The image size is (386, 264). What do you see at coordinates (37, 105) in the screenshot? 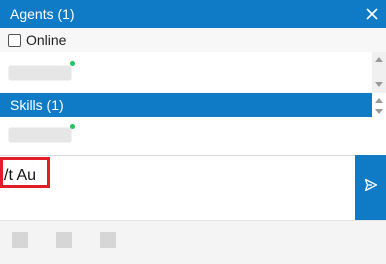
I see `skills-header-title: Skills (1)` at bounding box center [37, 105].